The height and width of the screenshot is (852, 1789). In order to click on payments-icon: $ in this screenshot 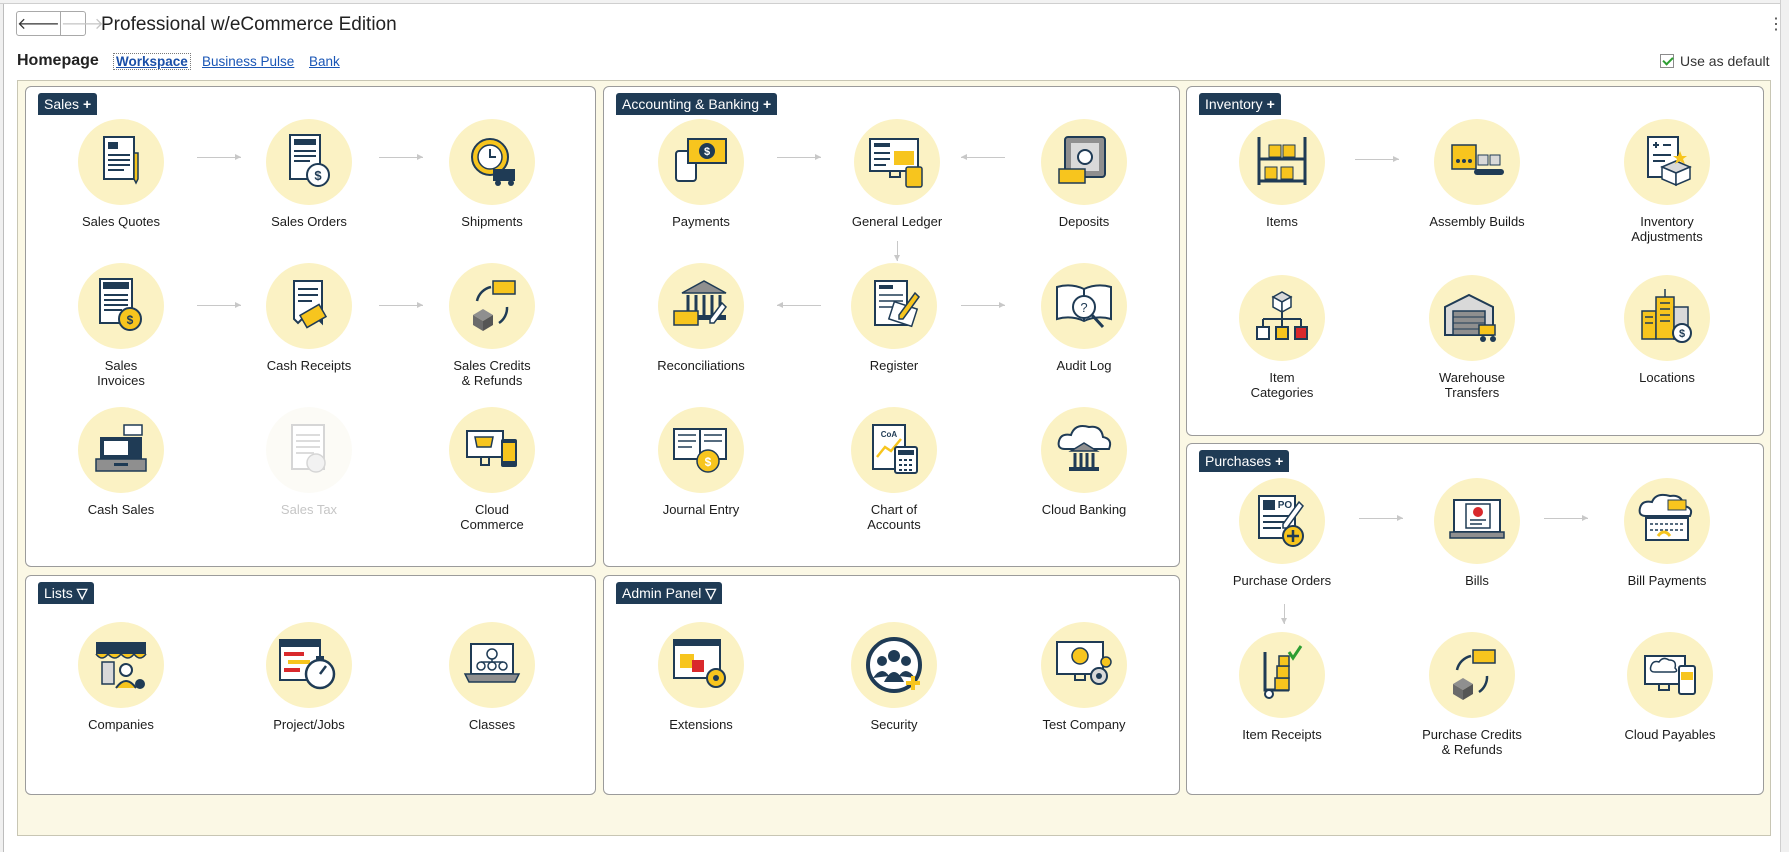, I will do `click(701, 160)`.